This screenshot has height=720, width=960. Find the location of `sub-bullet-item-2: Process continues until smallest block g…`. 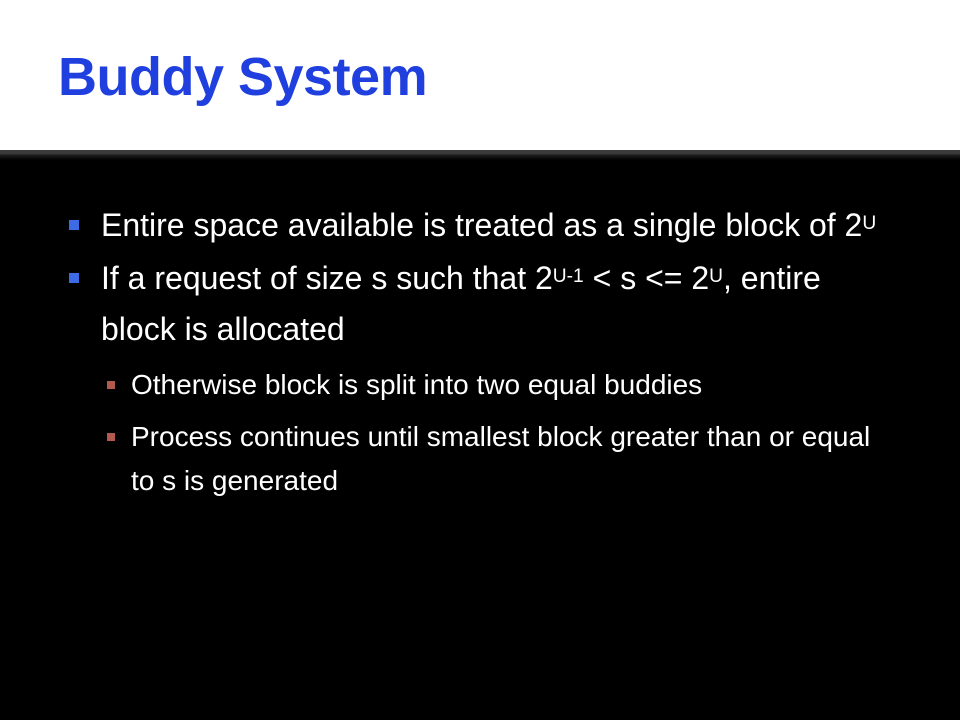

sub-bullet-item-2: Process continues until smallest block g… is located at coordinates (480, 459).